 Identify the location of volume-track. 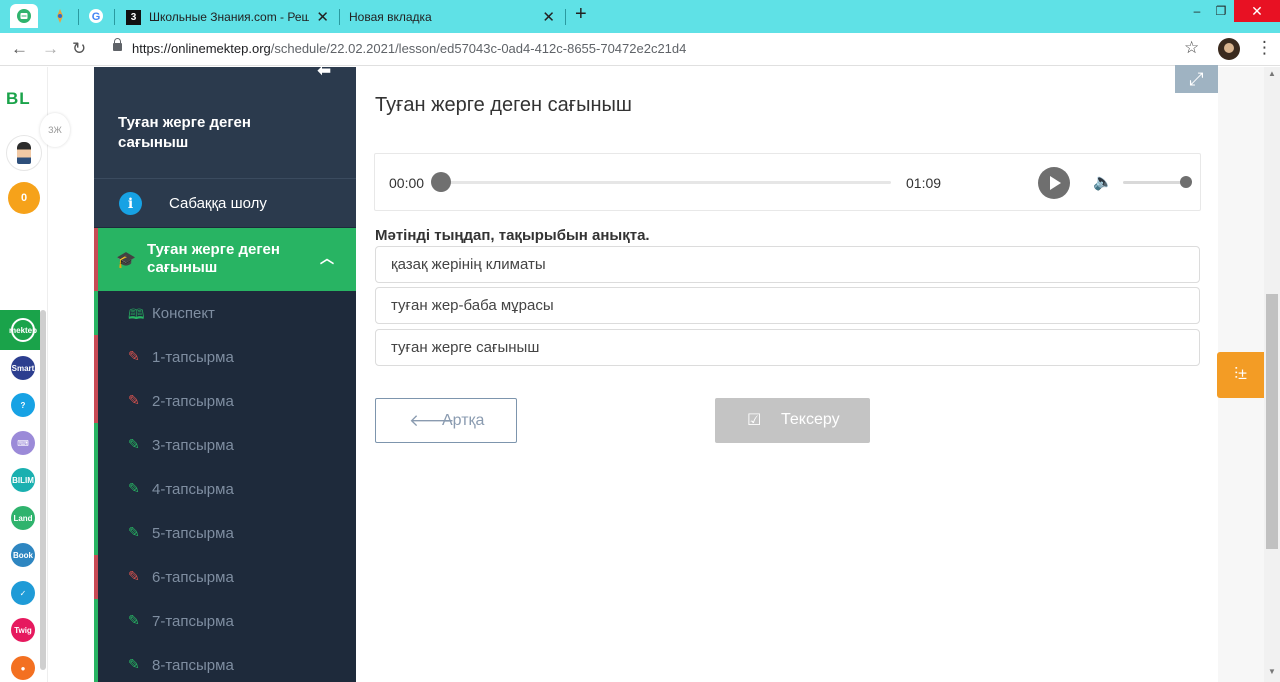
(1154, 182).